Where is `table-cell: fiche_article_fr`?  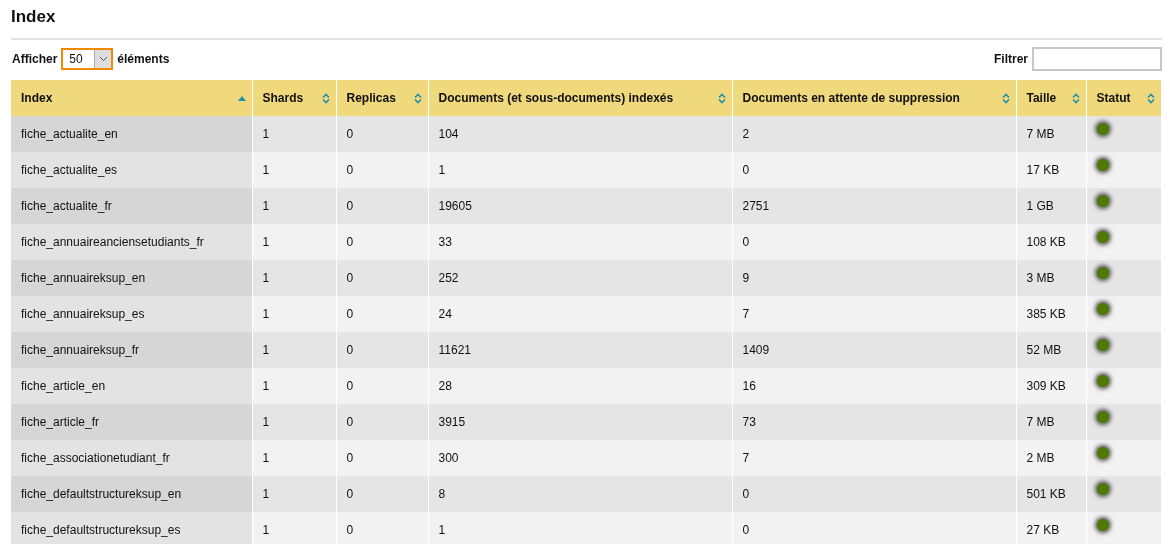
table-cell: fiche_article_fr is located at coordinates (131, 422).